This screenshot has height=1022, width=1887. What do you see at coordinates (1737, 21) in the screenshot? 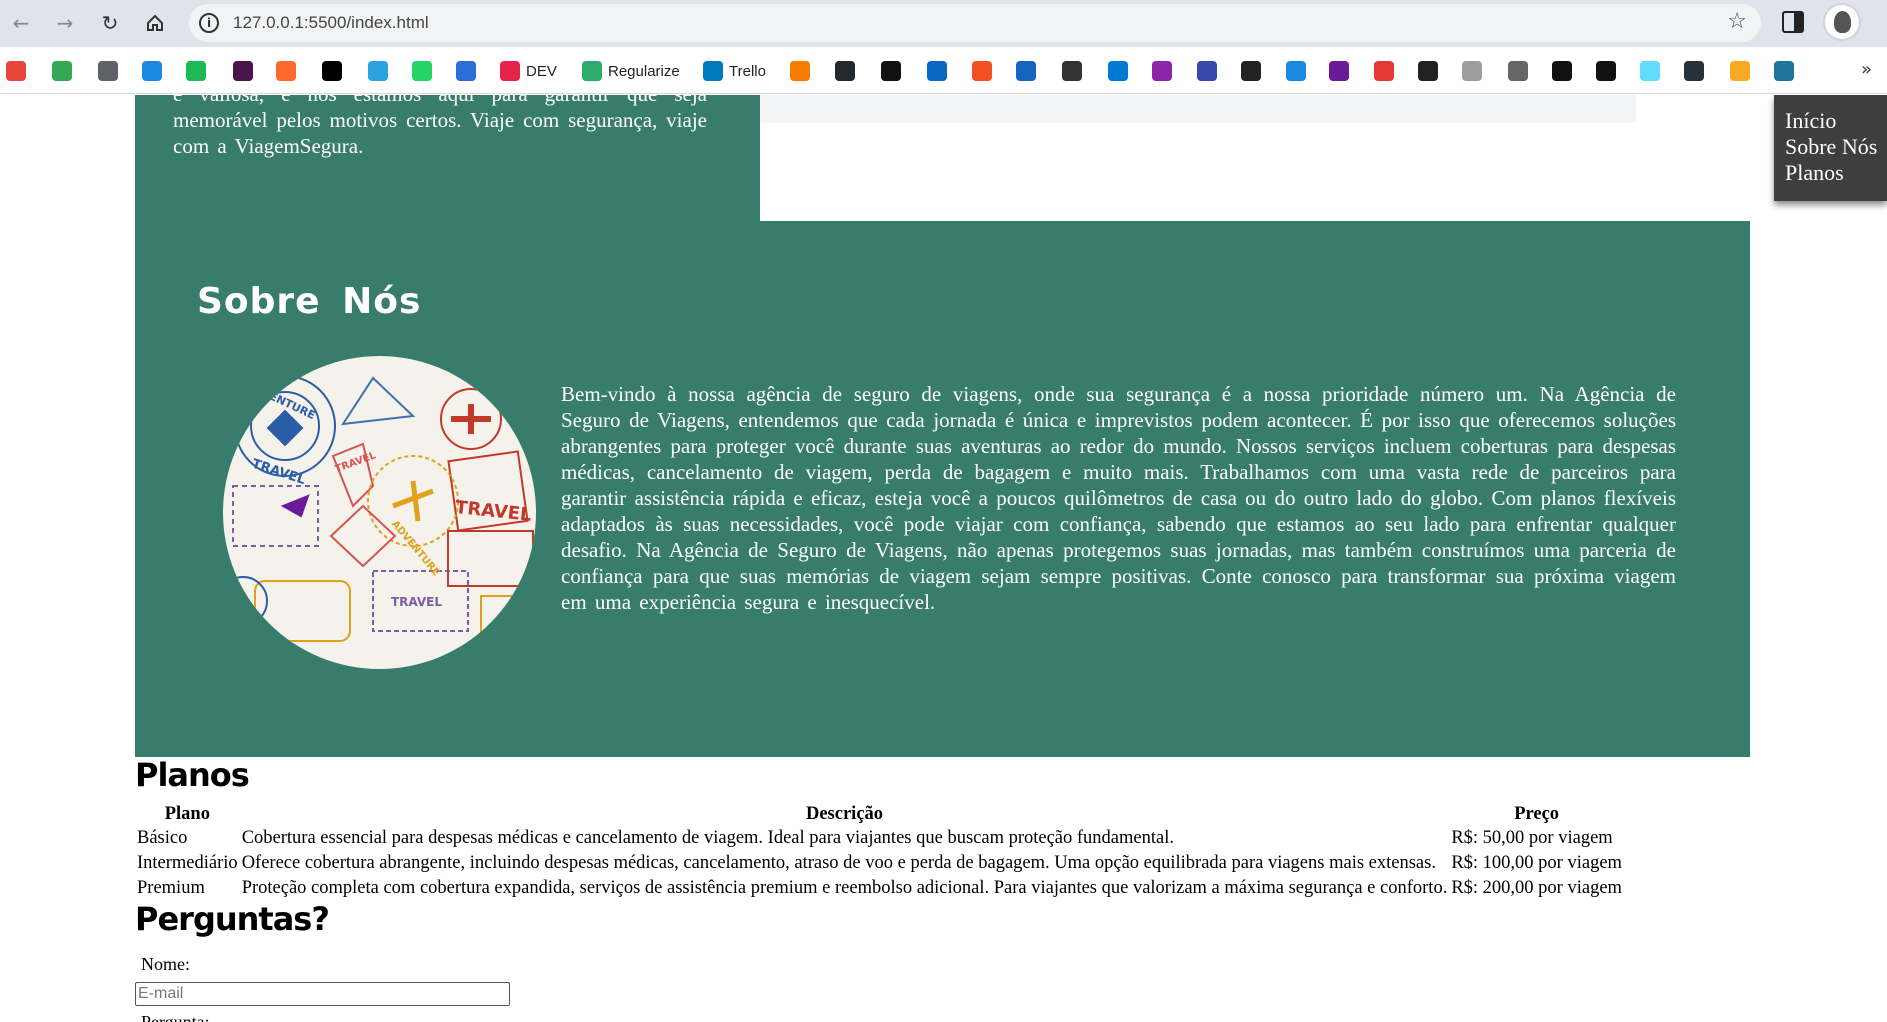
I see `bookmark-star-icon: ☆` at bounding box center [1737, 21].